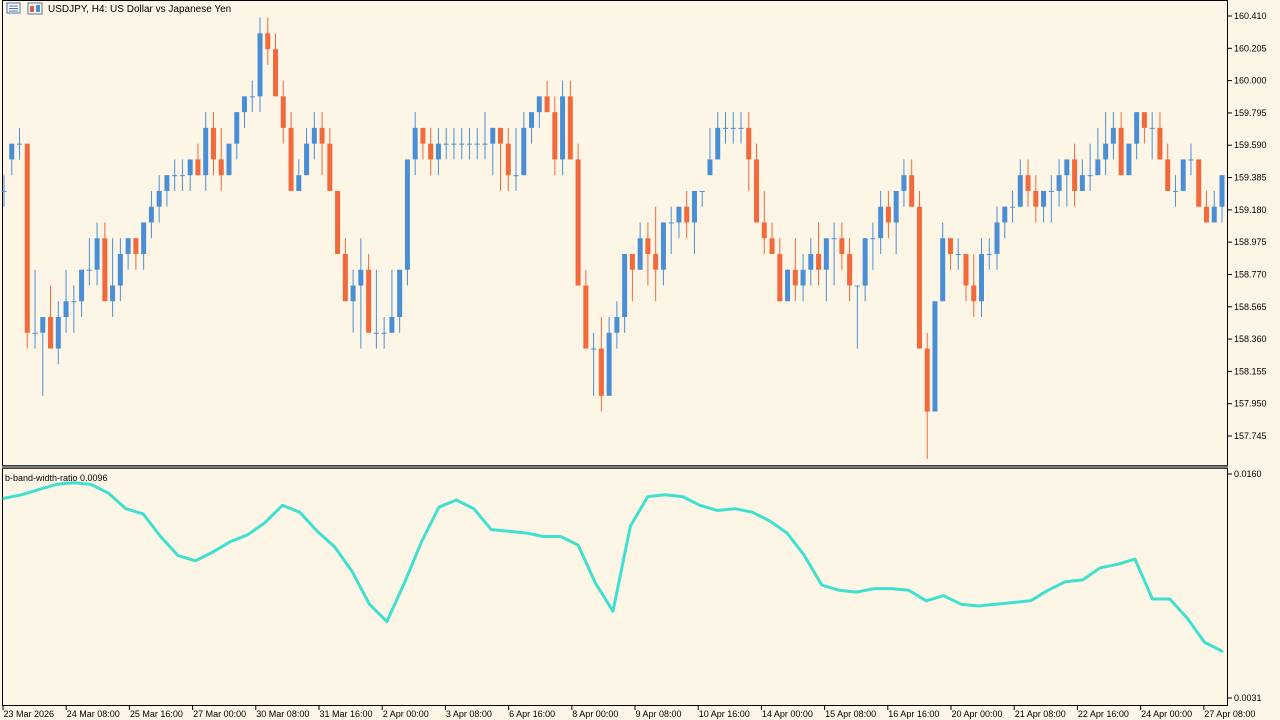 This screenshot has width=1280, height=720. I want to click on time-tick-label: 27 Mar 00:00, so click(219, 714).